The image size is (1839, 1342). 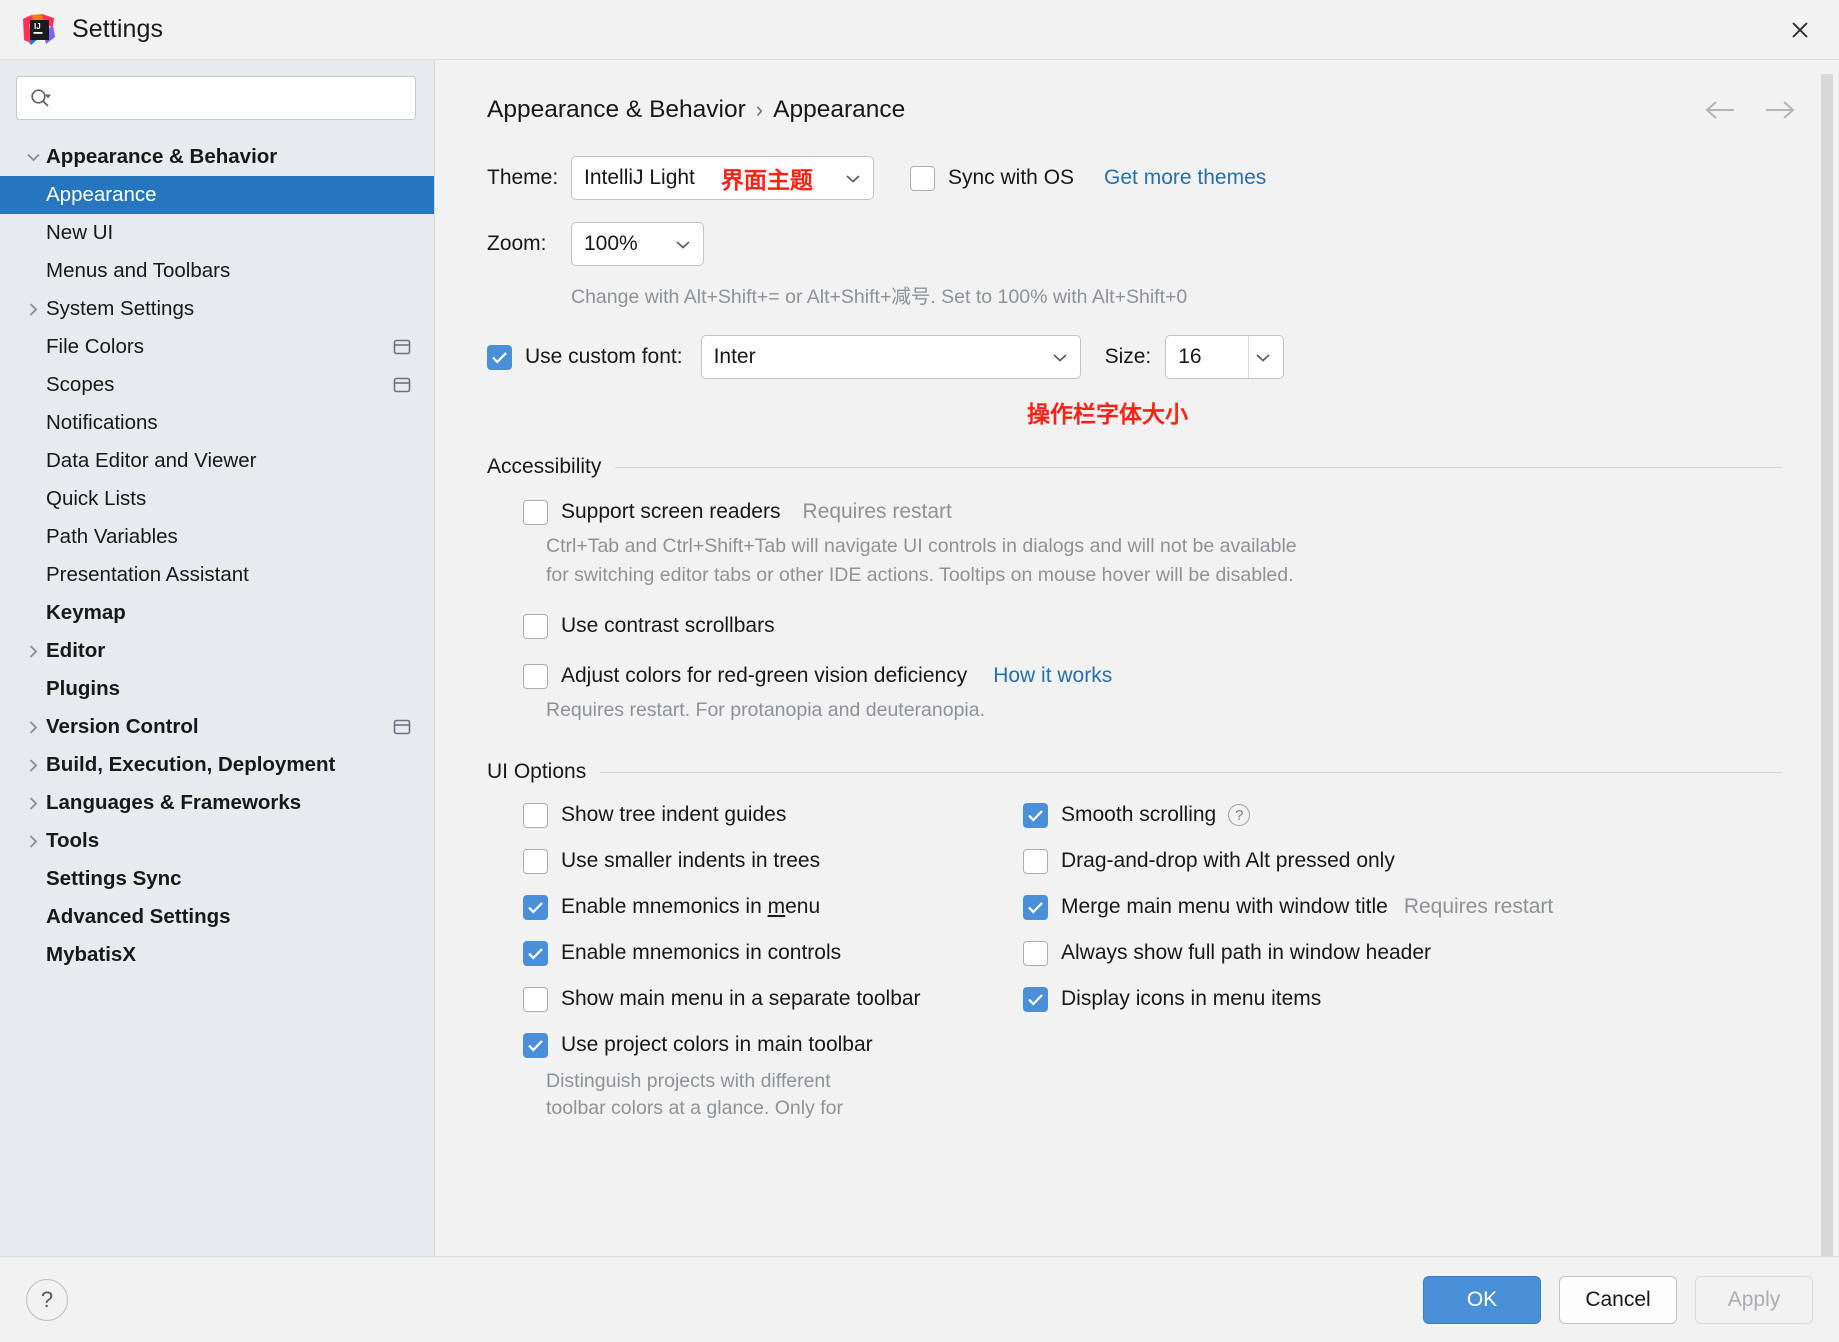 What do you see at coordinates (217, 879) in the screenshot?
I see `sidebar-item-settings-sync: Settings Sync` at bounding box center [217, 879].